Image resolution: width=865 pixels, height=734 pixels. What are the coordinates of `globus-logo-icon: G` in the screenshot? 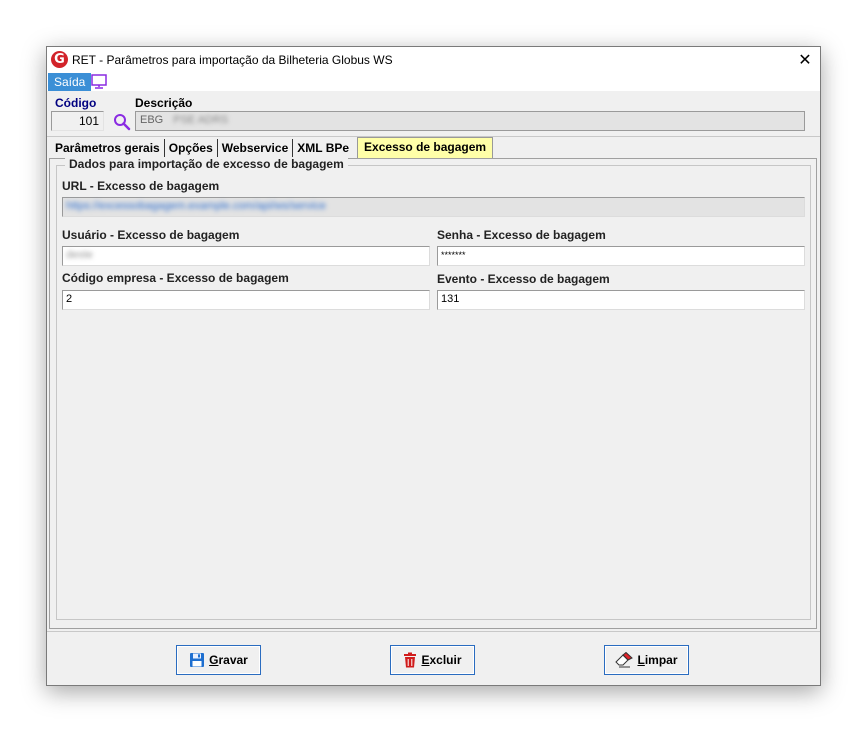 It's located at (59, 59).